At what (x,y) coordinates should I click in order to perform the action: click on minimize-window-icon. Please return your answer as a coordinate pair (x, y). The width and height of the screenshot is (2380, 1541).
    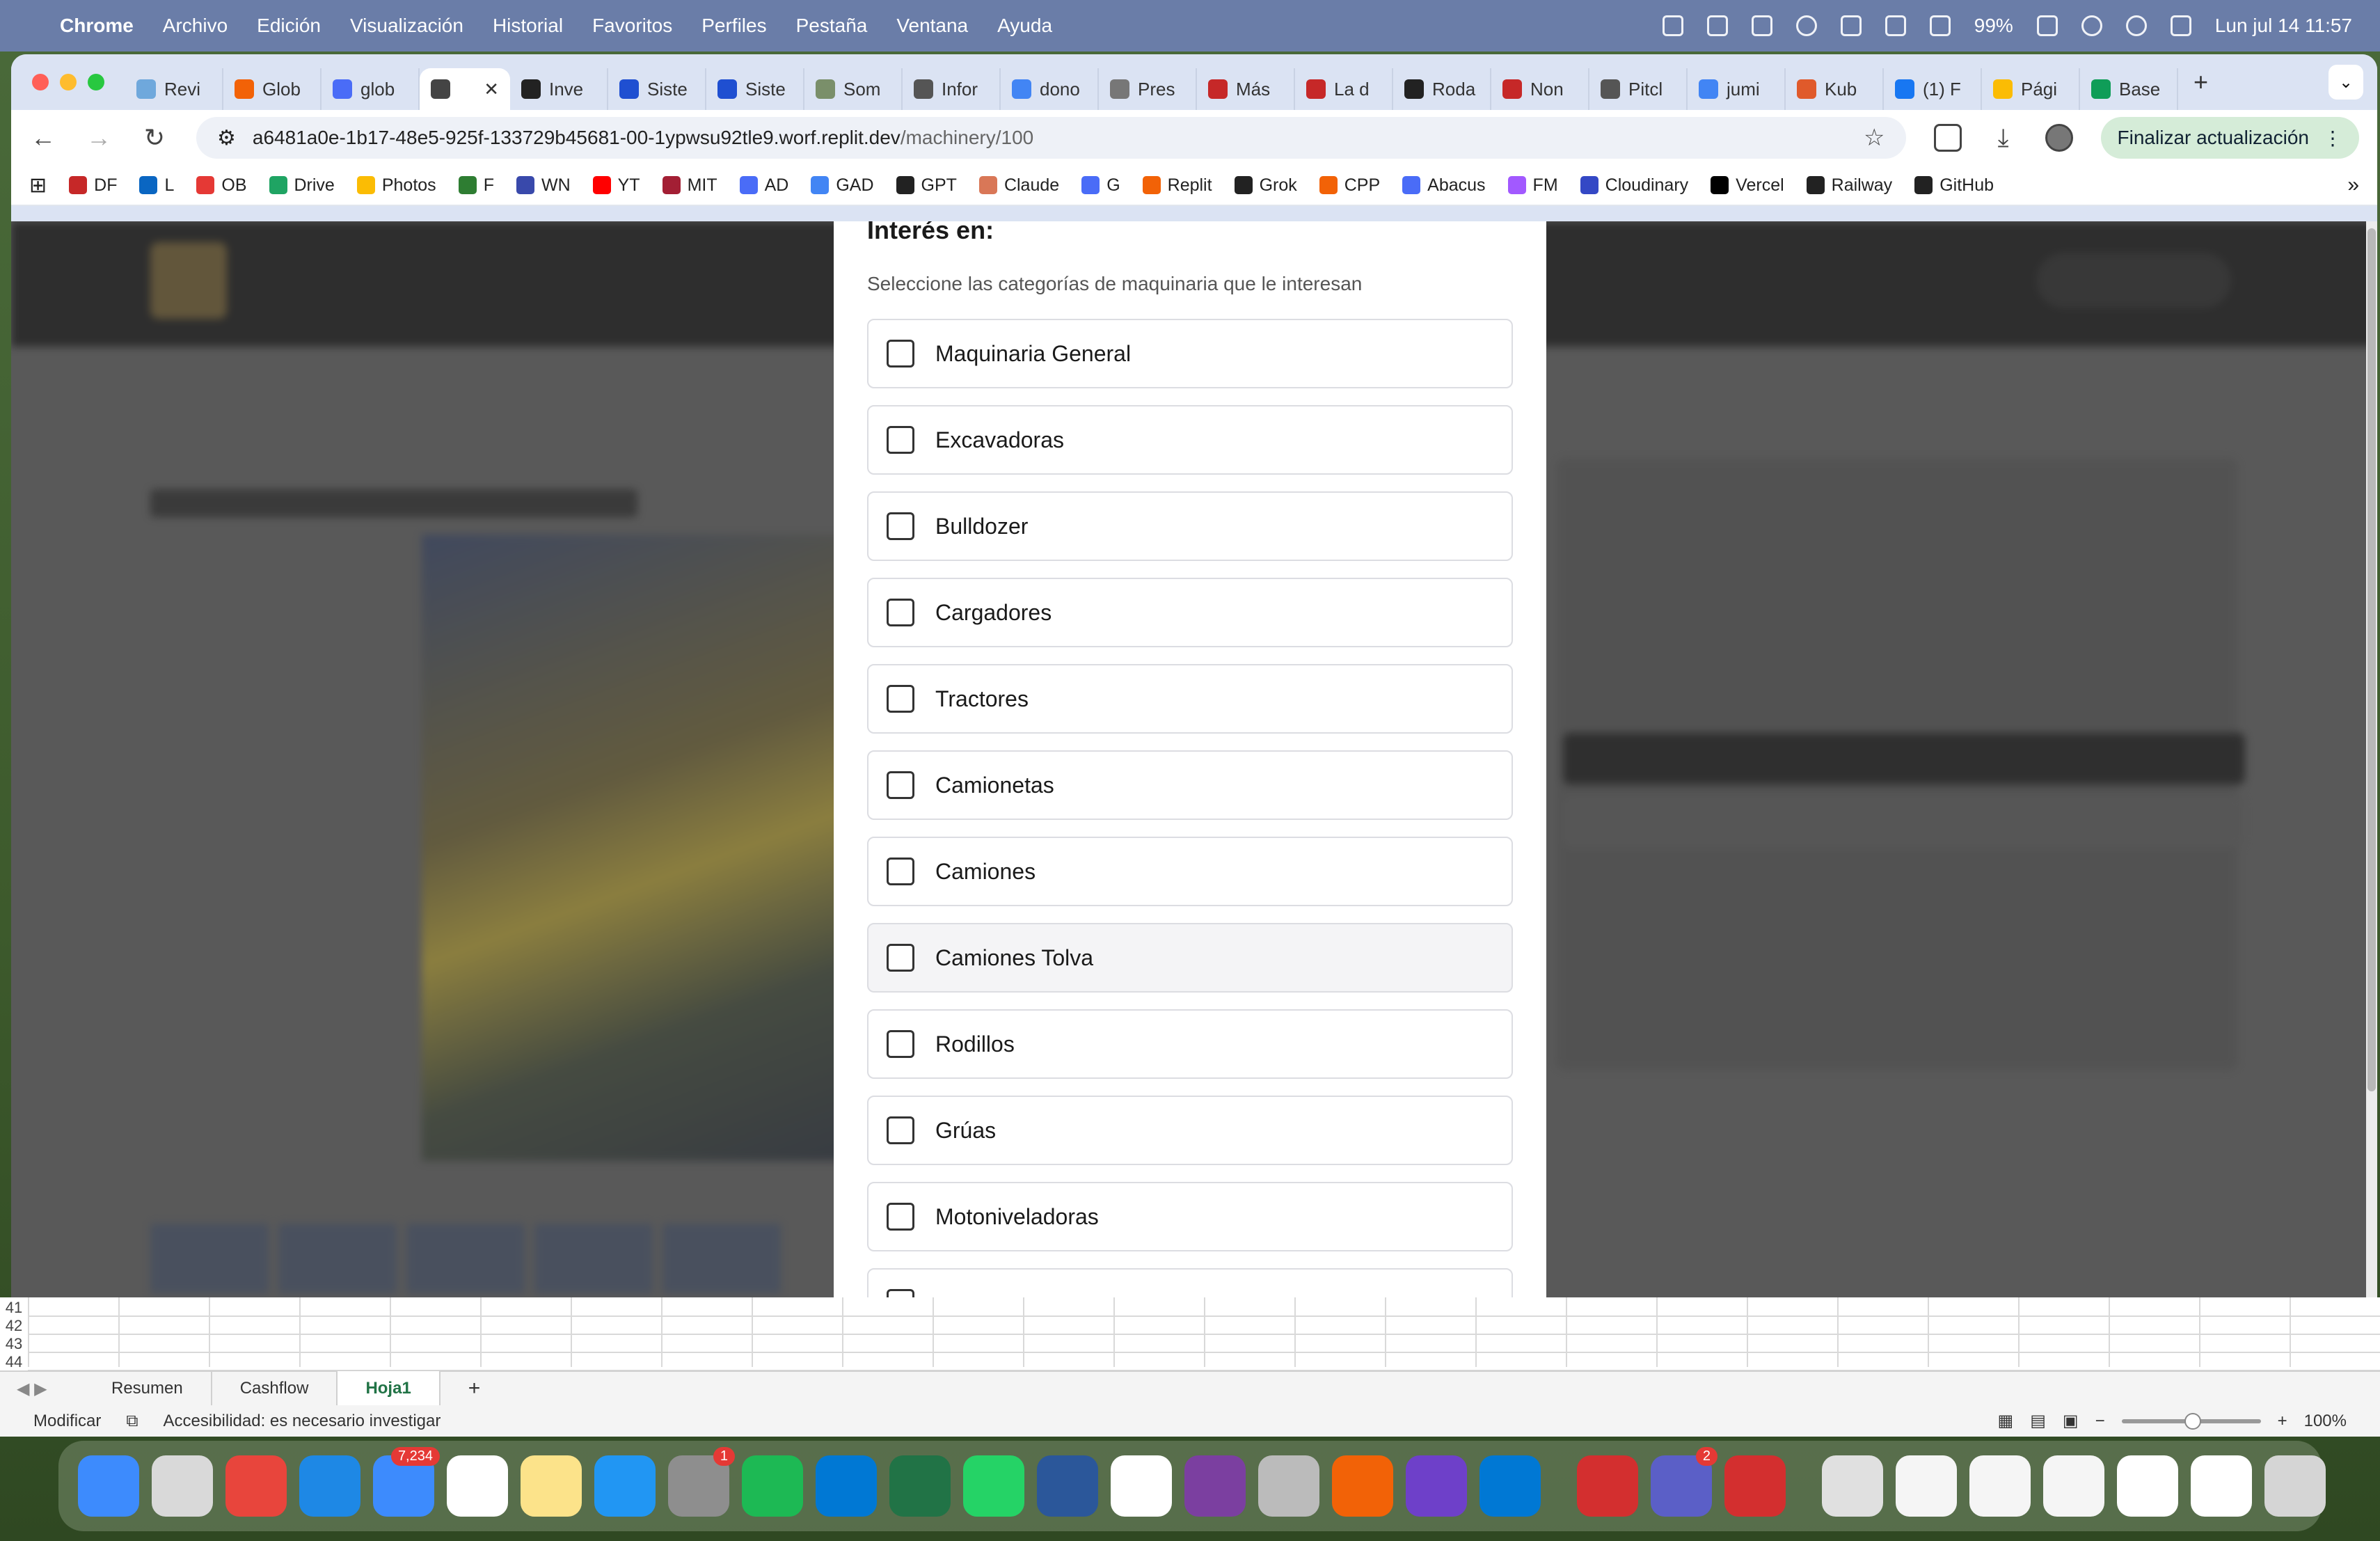
    Looking at the image, I should click on (68, 82).